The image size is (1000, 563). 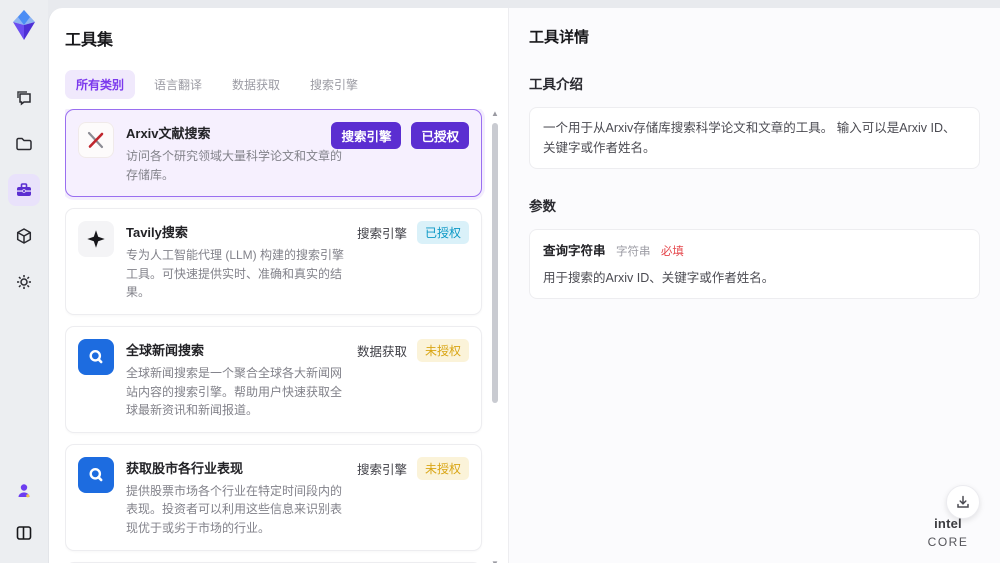 I want to click on scrollbar-down-arrow: ▼, so click(x=495, y=561).